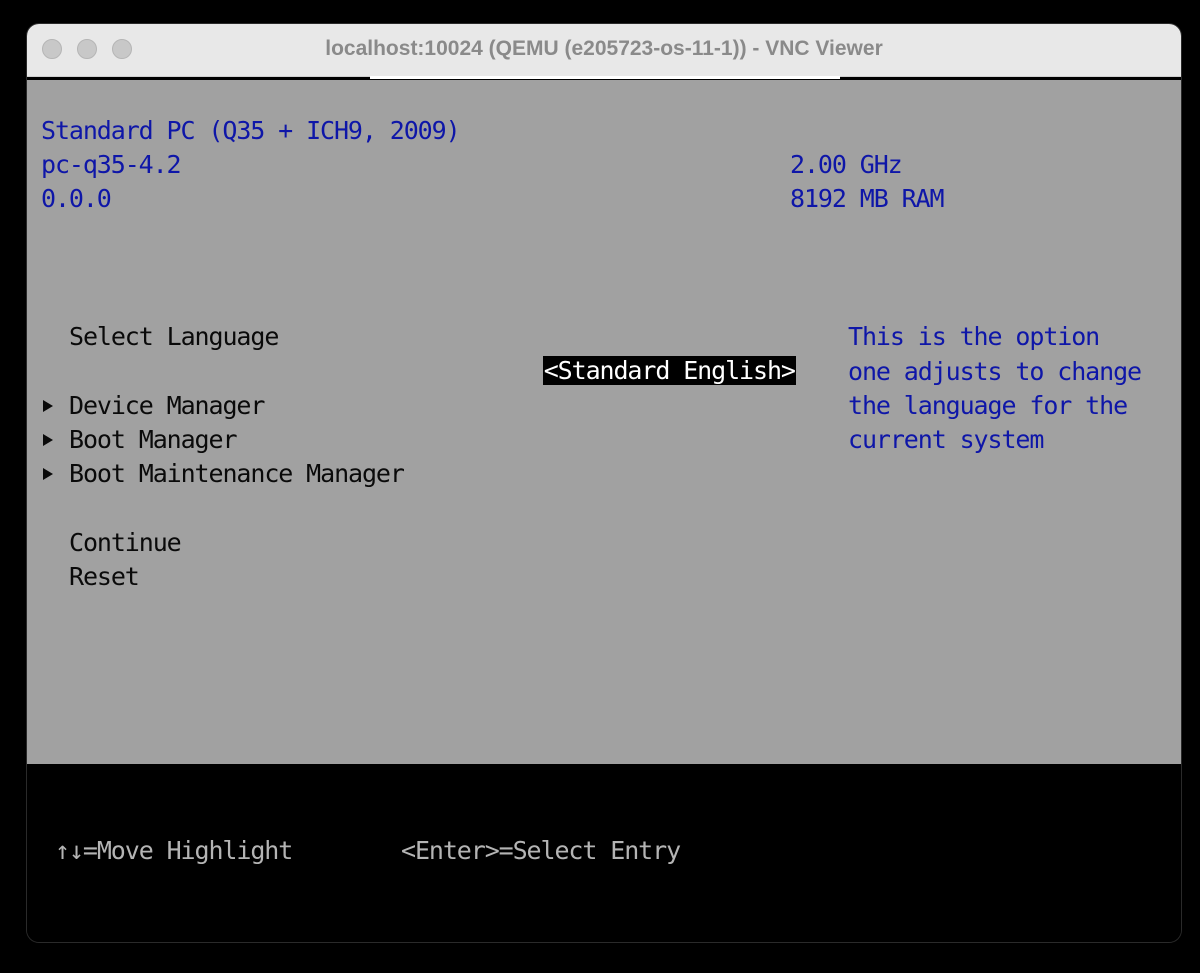  I want to click on reset-option: Reset, so click(104, 577).